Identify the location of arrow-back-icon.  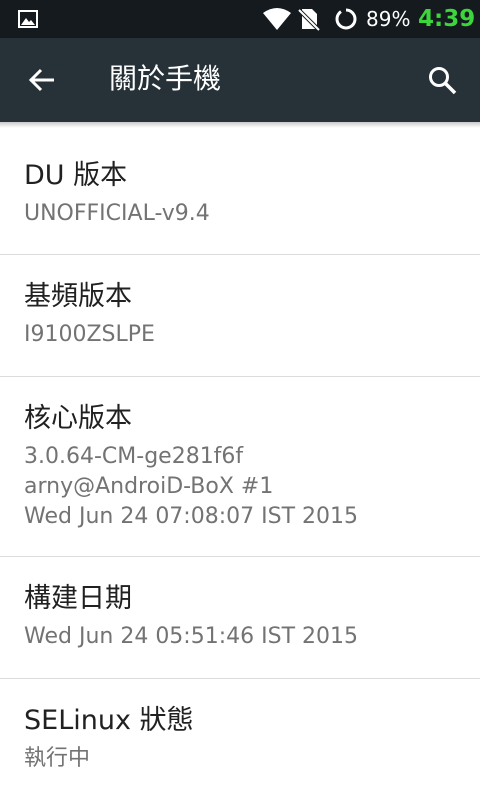
(41, 80).